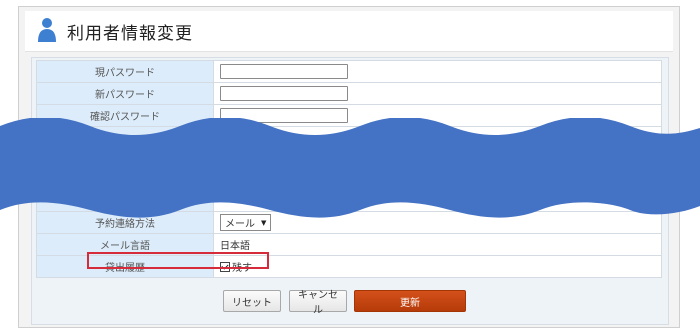  I want to click on table-row: 現パスワード, so click(349, 71).